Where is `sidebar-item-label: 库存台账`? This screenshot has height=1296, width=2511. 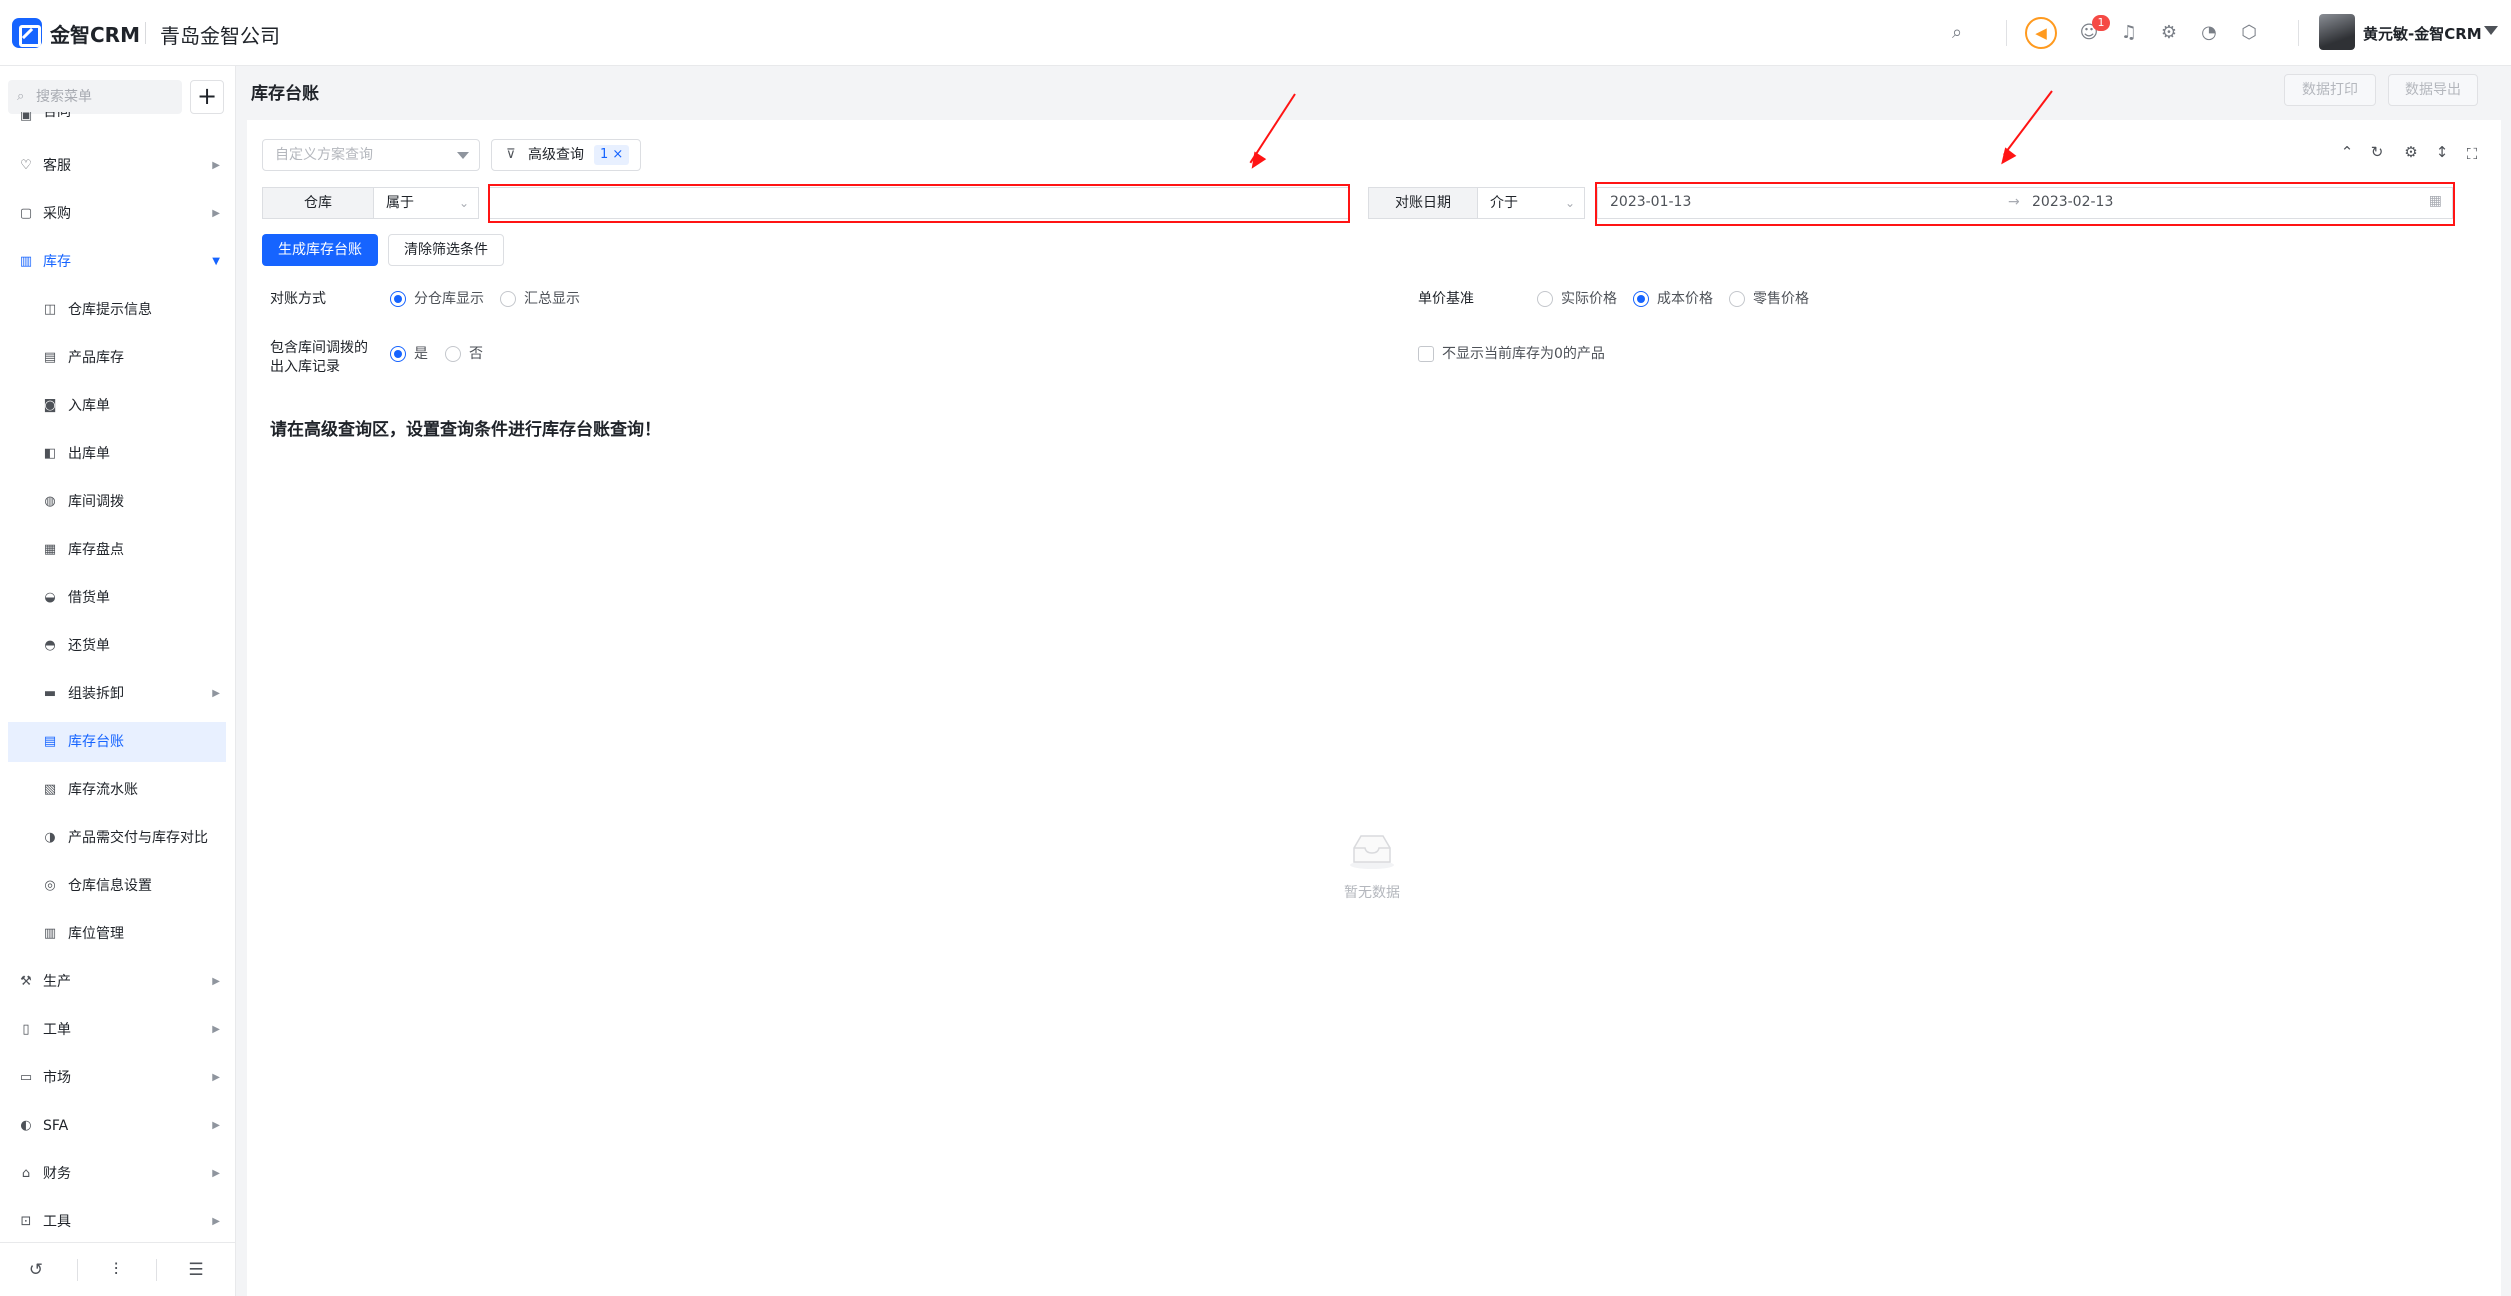 sidebar-item-label: 库存台账 is located at coordinates (96, 742).